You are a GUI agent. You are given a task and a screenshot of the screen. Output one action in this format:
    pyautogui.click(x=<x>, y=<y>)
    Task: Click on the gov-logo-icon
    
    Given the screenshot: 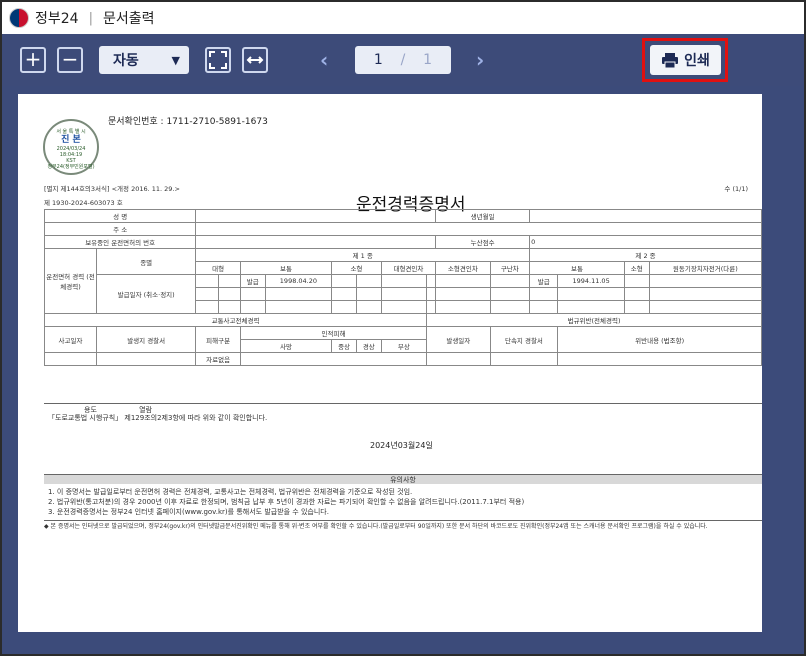 What is the action you would take?
    pyautogui.click(x=19, y=18)
    